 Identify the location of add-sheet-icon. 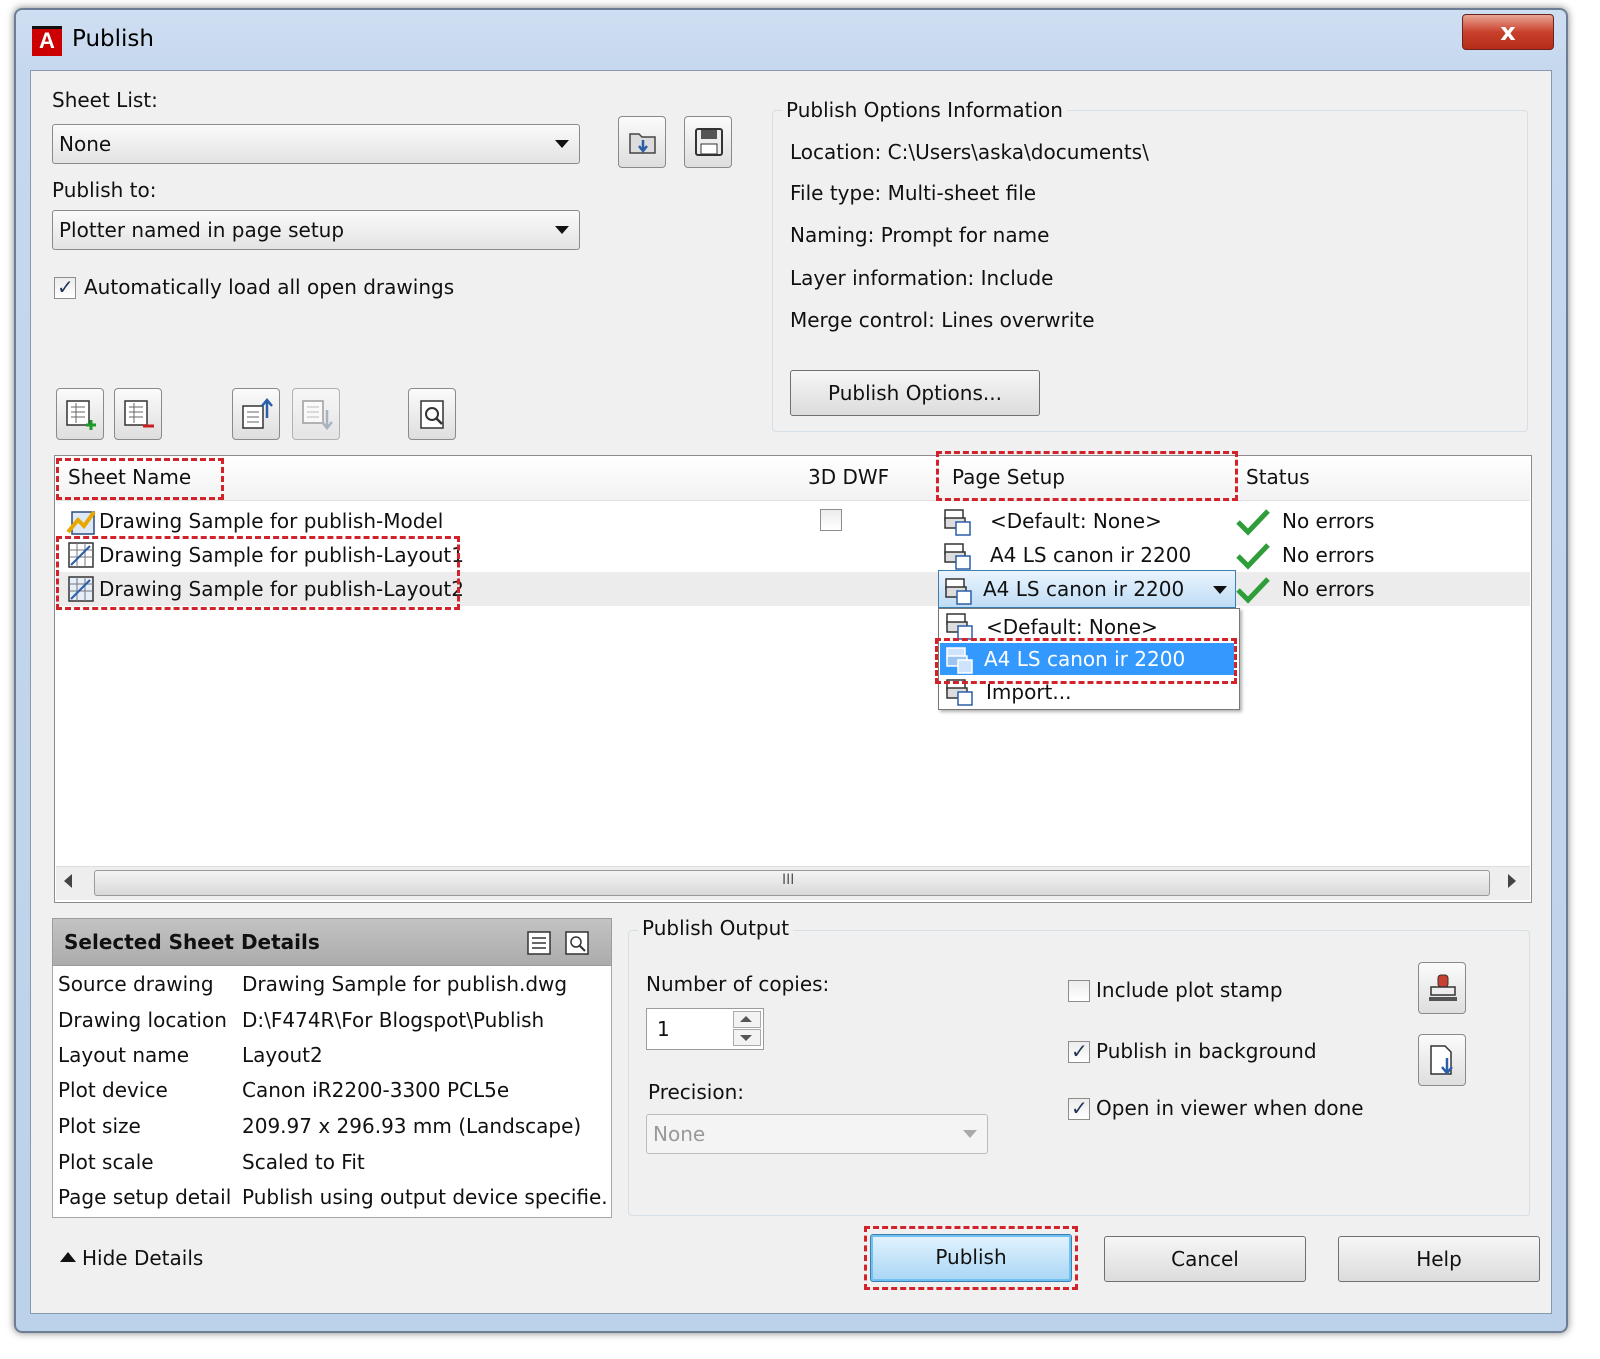
(81, 415).